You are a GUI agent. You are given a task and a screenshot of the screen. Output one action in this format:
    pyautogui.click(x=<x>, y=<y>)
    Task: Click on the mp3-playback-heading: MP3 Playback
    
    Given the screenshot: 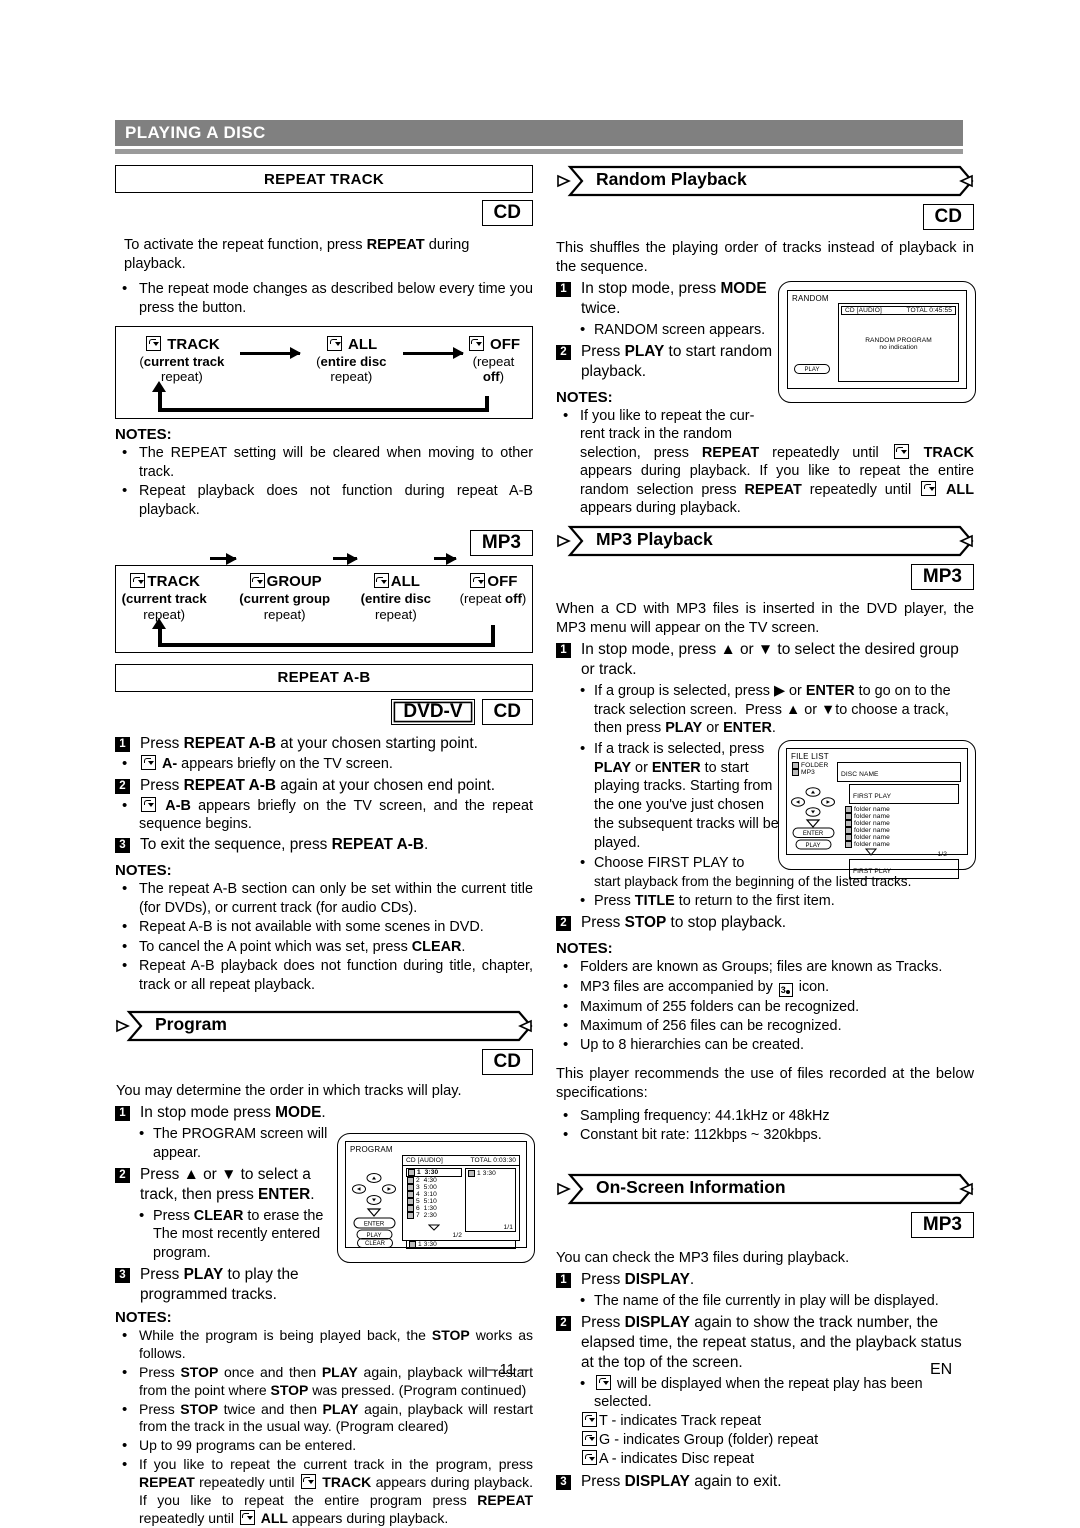 What is the action you would take?
    pyautogui.click(x=765, y=541)
    